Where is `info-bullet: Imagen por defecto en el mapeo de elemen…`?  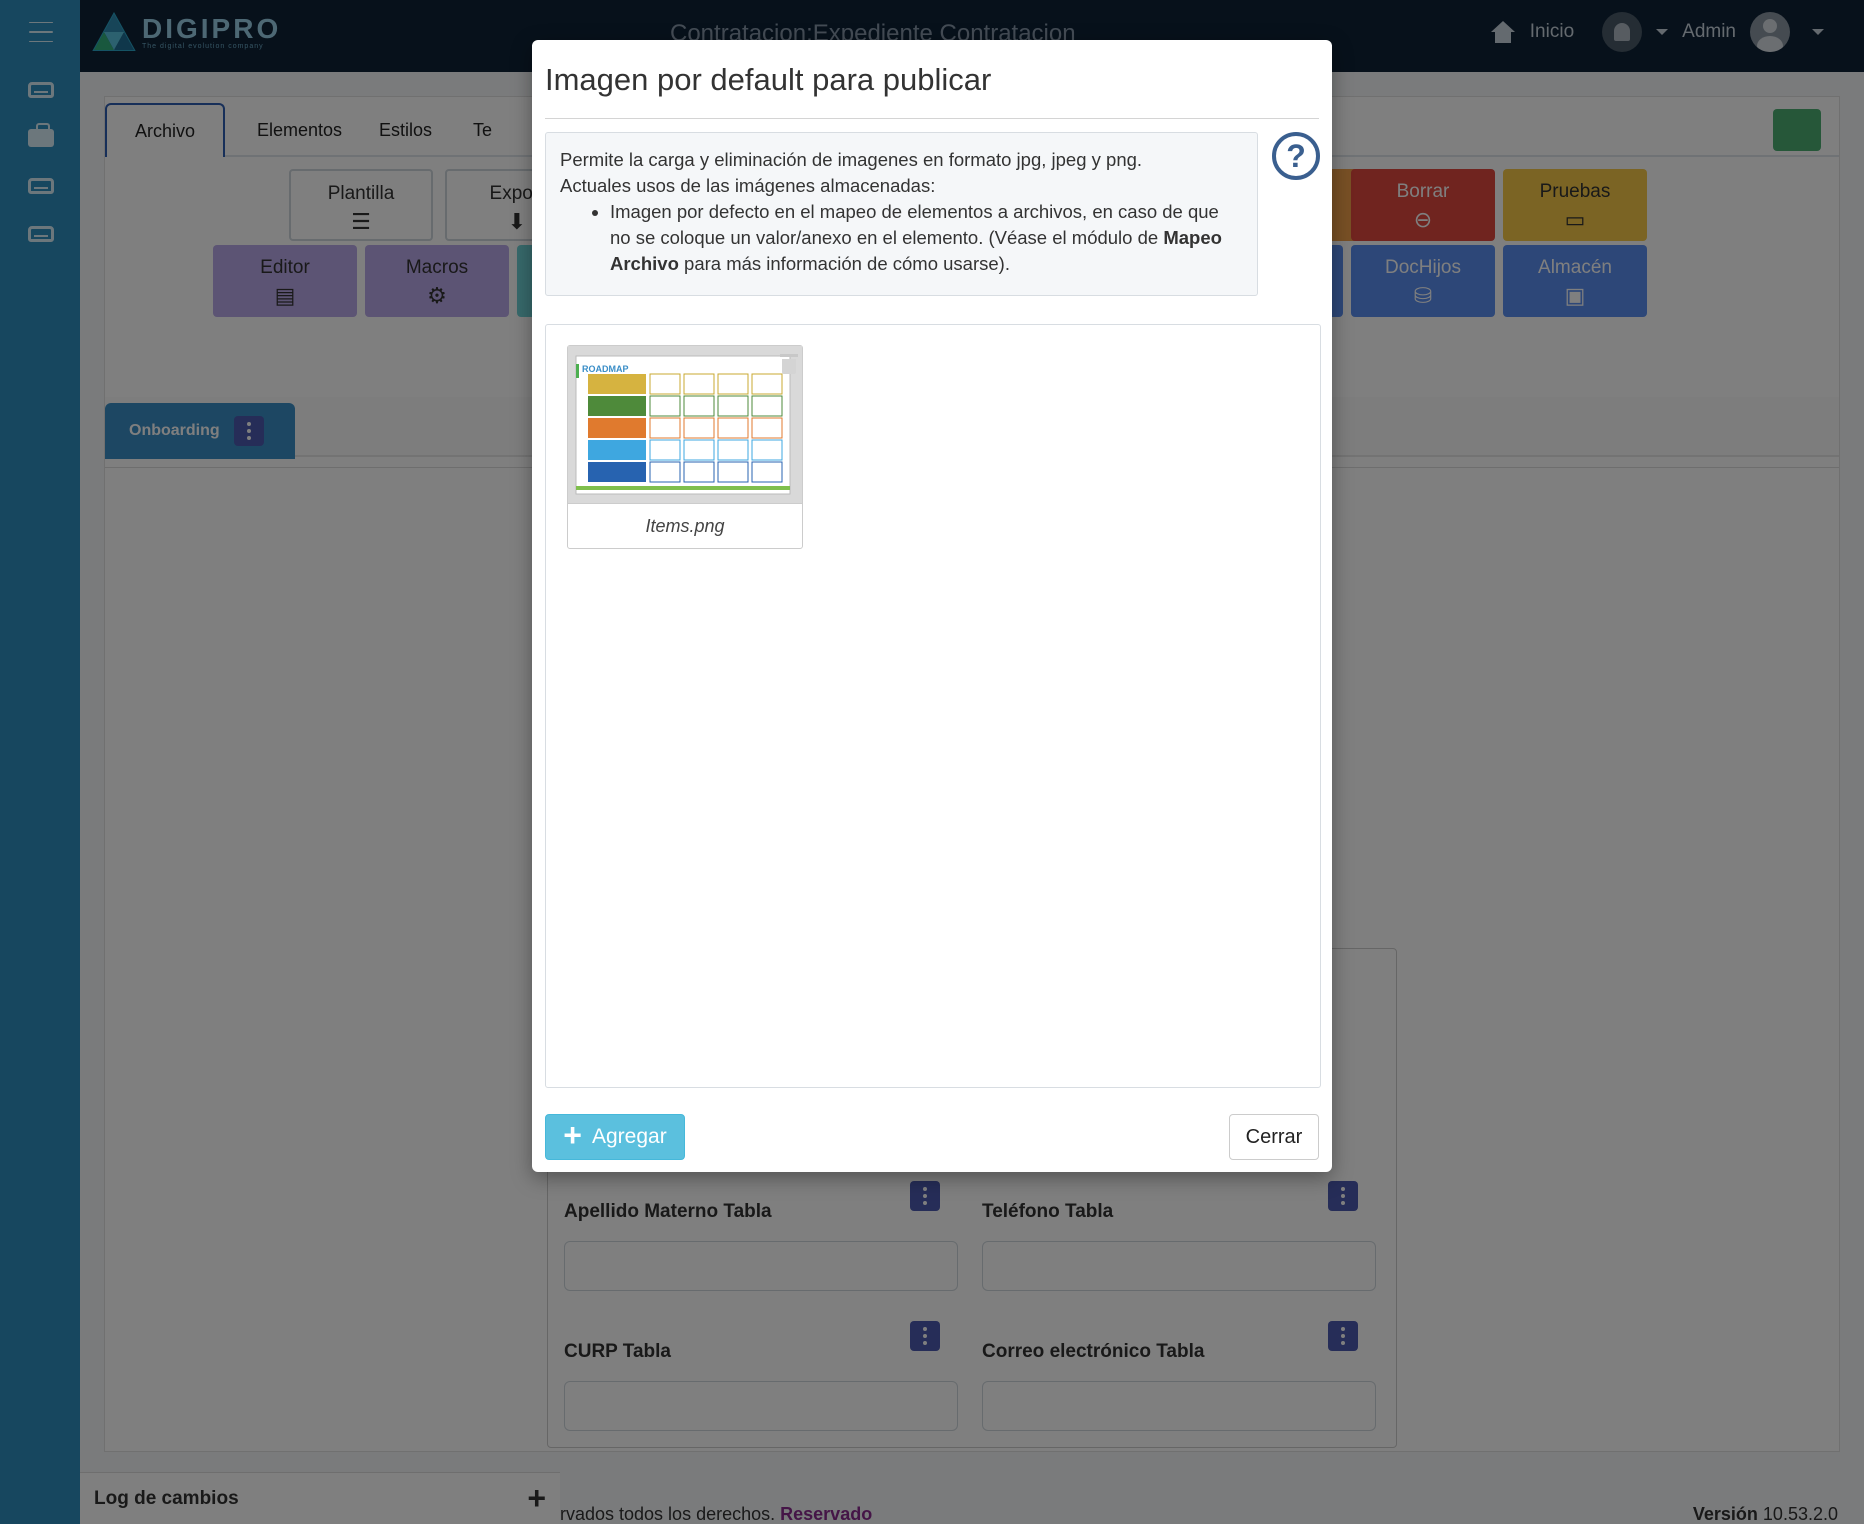
info-bullet: Imagen por defecto en el mapeo de elemen… is located at coordinates (926, 238).